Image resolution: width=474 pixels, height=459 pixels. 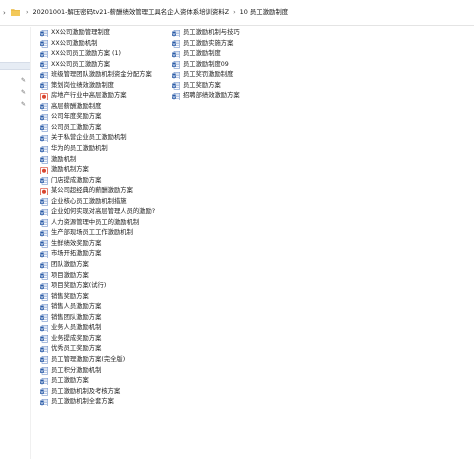 What do you see at coordinates (74, 43) in the screenshot?
I see `file-name: XX公司激励机制` at bounding box center [74, 43].